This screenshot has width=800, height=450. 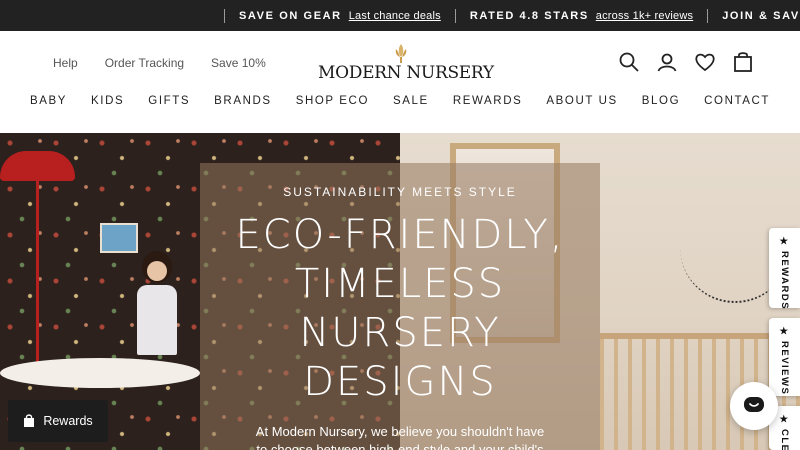 I want to click on child-face, so click(x=157, y=271).